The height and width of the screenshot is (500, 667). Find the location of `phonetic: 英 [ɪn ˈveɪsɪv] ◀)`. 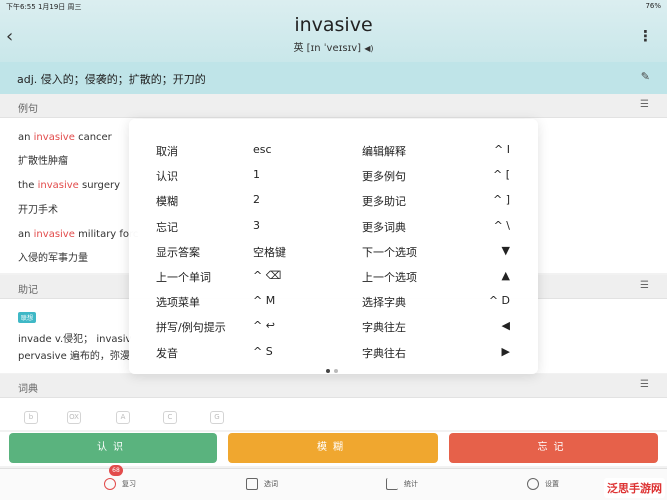

phonetic: 英 [ɪn ˈveɪsɪv] ◀) is located at coordinates (333, 46).